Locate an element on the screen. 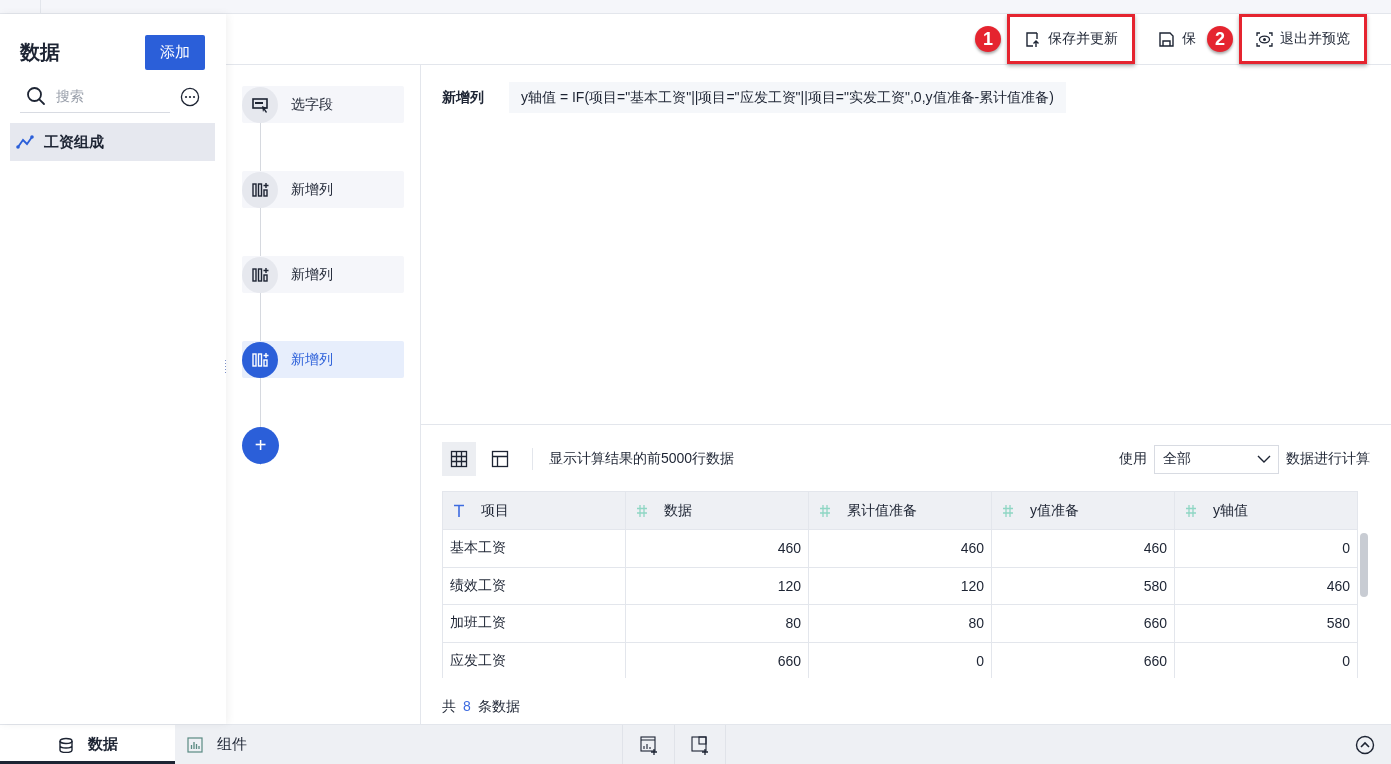 The image size is (1391, 764). total-label: 共 is located at coordinates (449, 707).